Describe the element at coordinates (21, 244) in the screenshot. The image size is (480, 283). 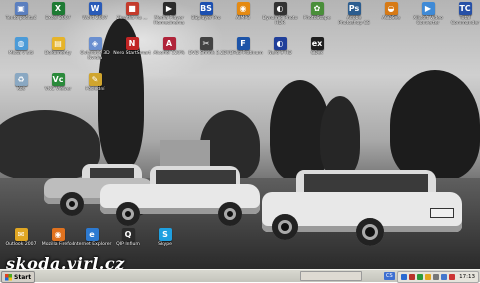
I see `desktop-icon-label: Outlook 2007` at that location.